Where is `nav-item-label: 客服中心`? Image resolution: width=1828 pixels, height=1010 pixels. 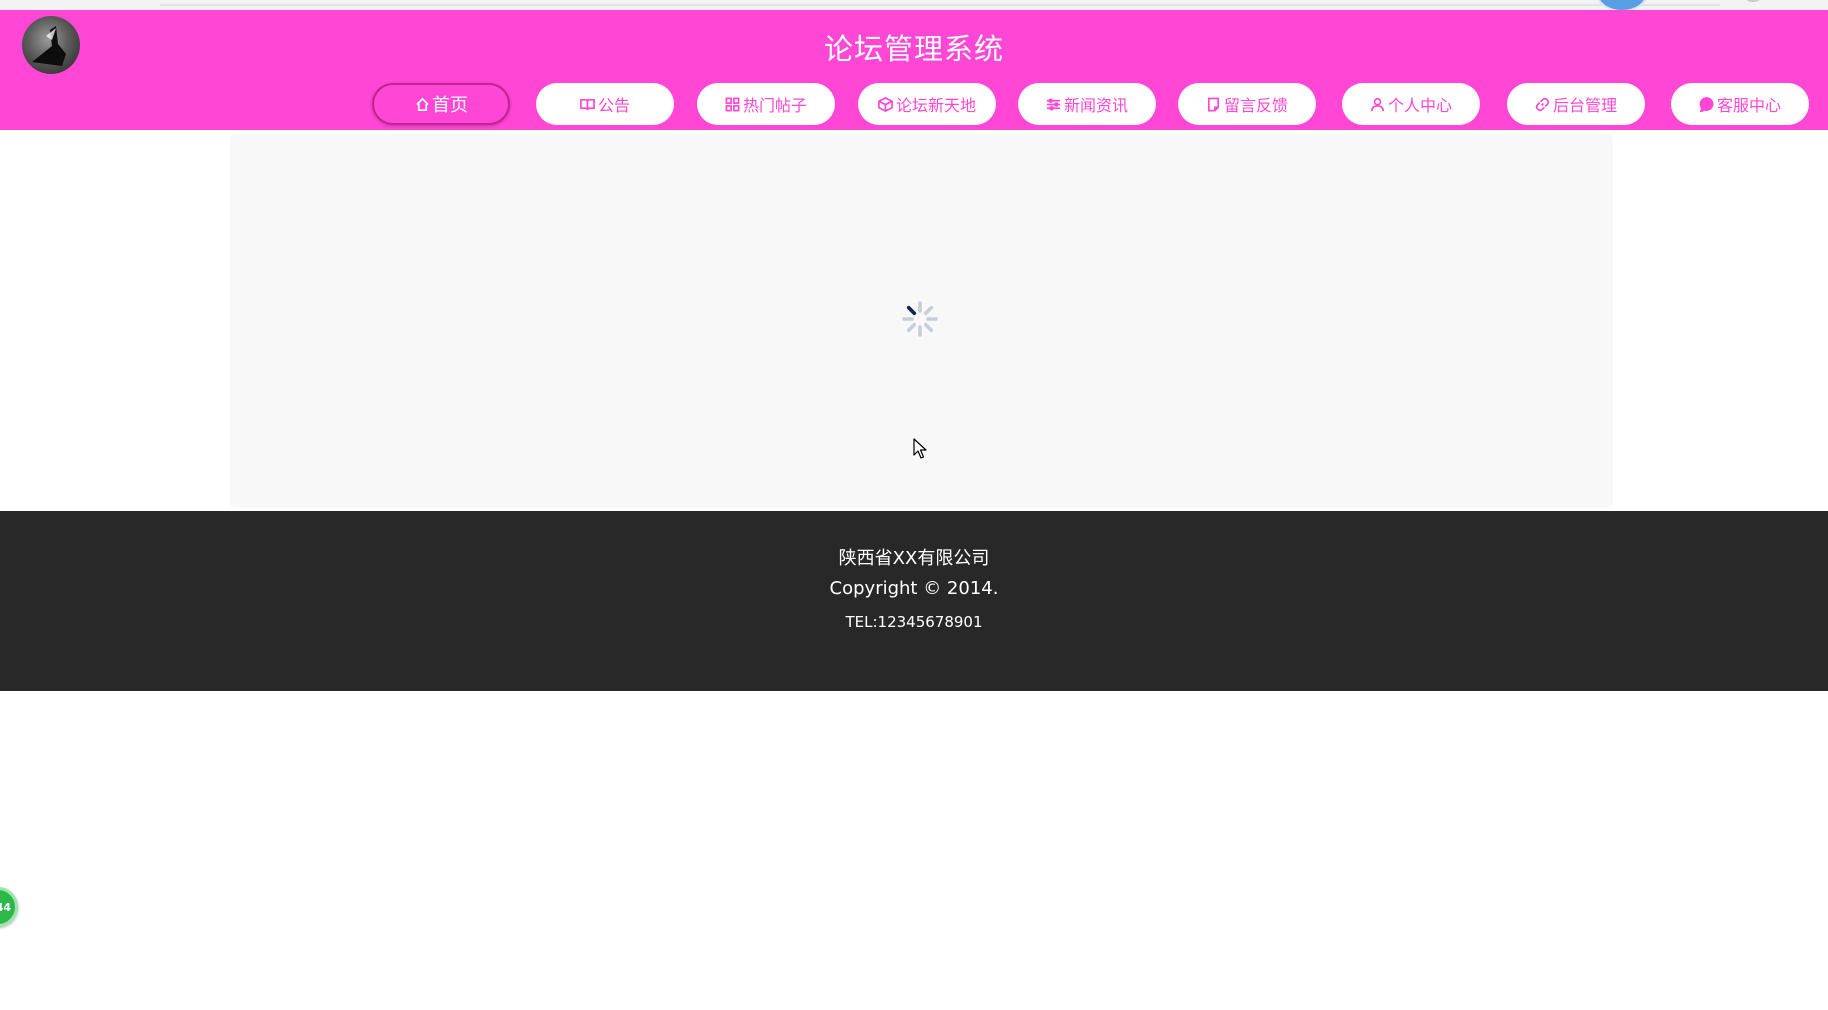
nav-item-label: 客服中心 is located at coordinates (1748, 105).